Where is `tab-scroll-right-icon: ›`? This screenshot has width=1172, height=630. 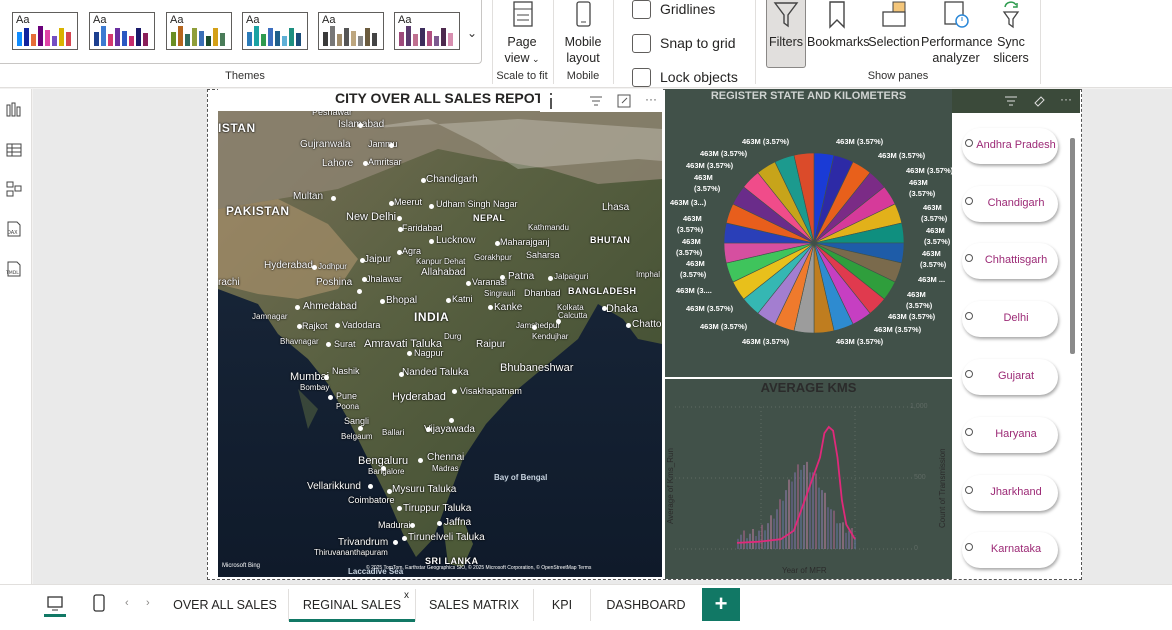
tab-scroll-right-icon: › is located at coordinates (148, 603).